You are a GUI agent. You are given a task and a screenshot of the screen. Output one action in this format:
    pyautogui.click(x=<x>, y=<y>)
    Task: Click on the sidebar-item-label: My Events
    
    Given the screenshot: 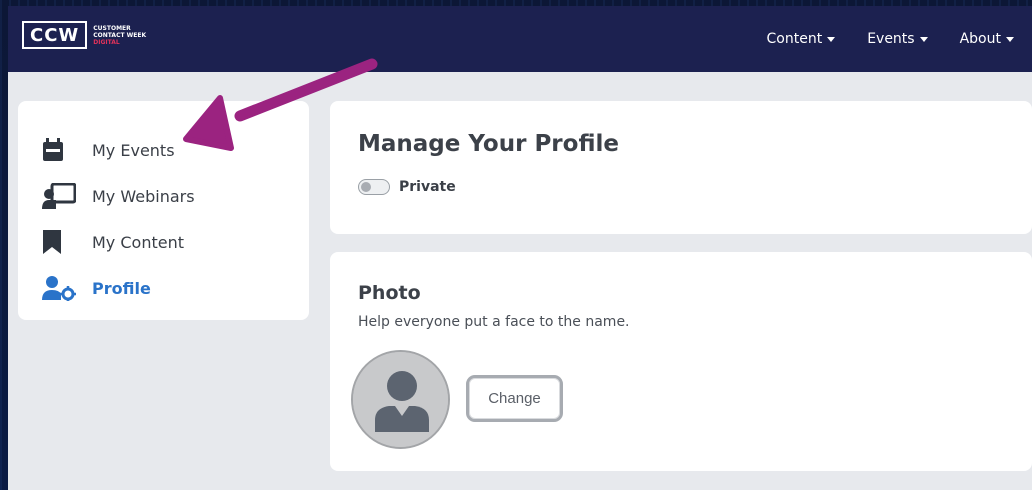 What is the action you would take?
    pyautogui.click(x=133, y=150)
    